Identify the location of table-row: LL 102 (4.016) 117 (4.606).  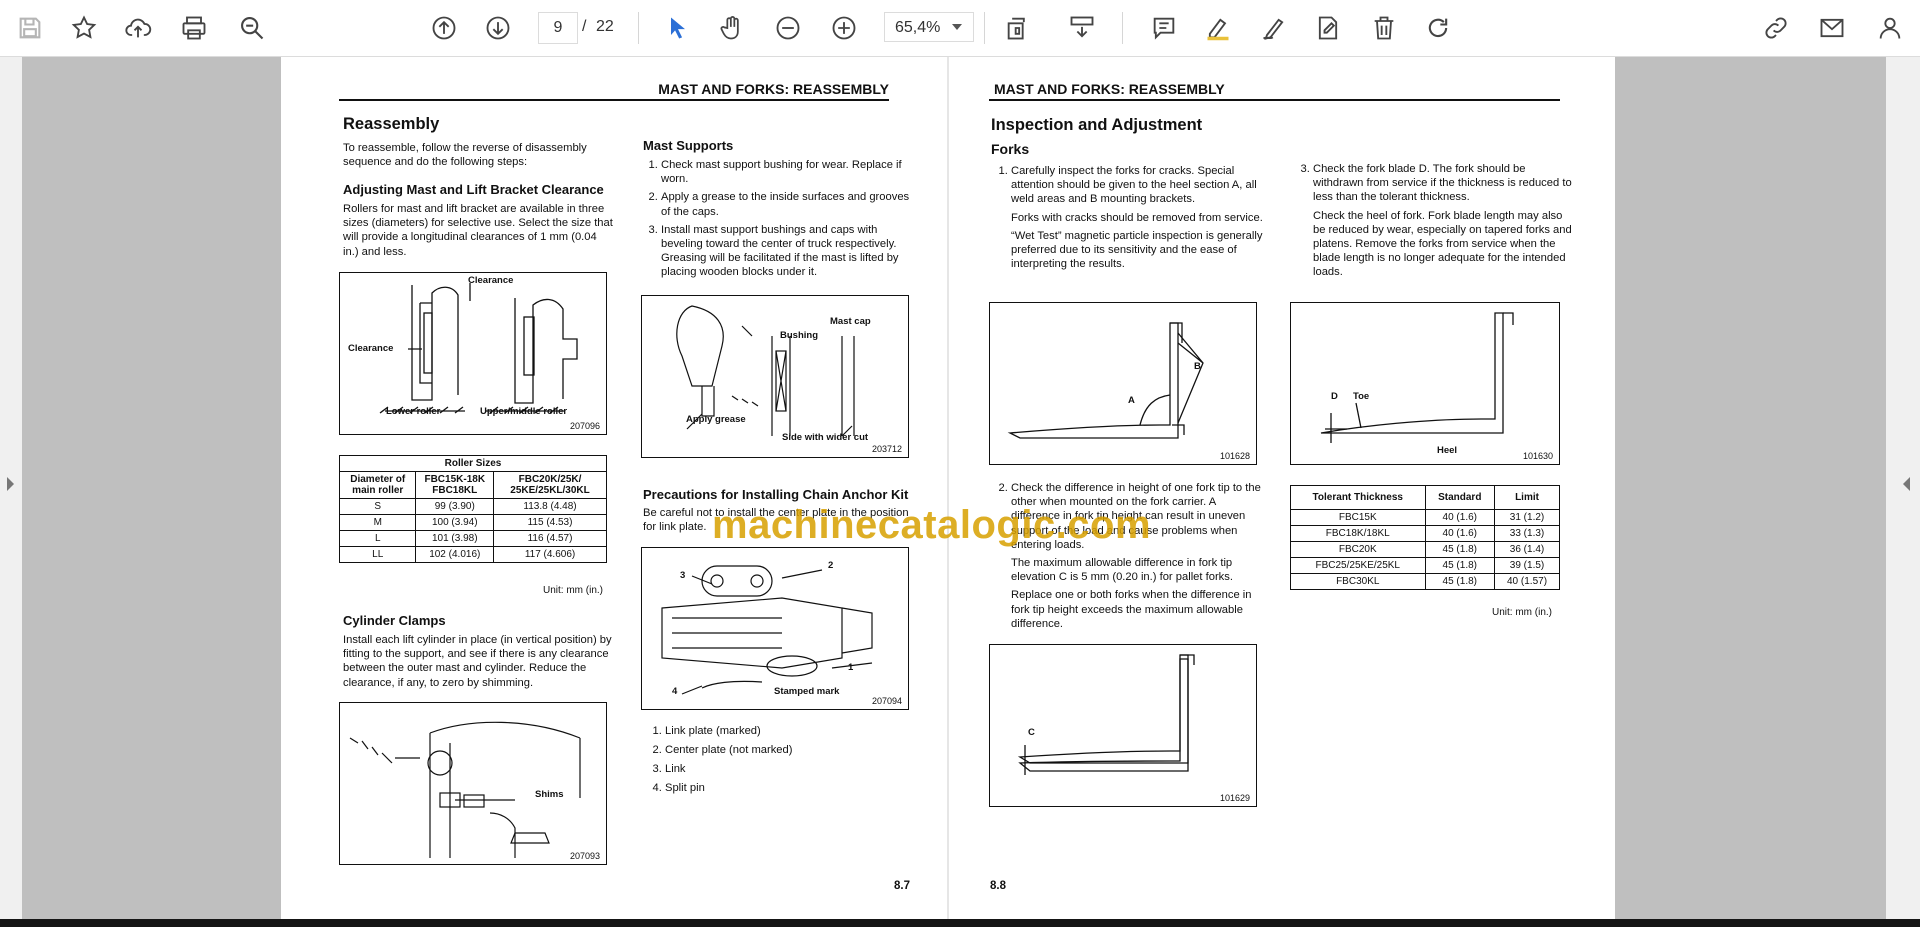
(472, 554).